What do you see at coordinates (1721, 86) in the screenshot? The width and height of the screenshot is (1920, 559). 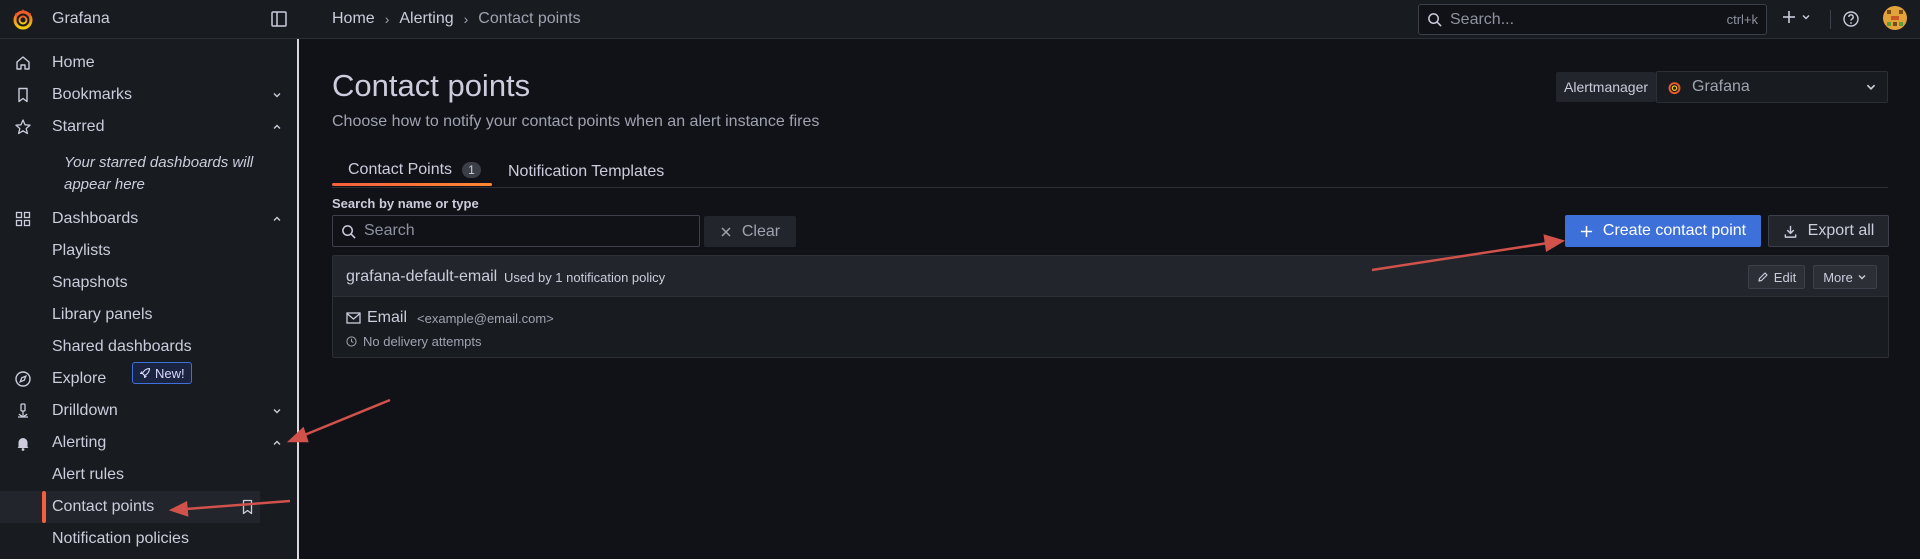 I see `alertmanager-value: Grafana` at bounding box center [1721, 86].